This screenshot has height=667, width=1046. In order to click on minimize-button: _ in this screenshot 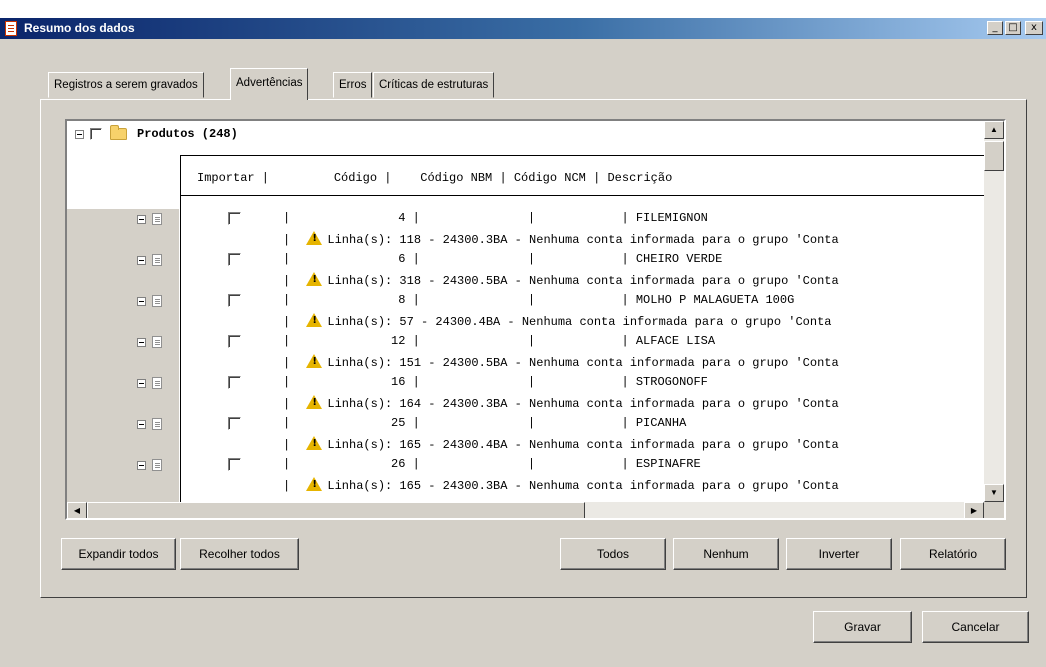, I will do `click(995, 28)`.